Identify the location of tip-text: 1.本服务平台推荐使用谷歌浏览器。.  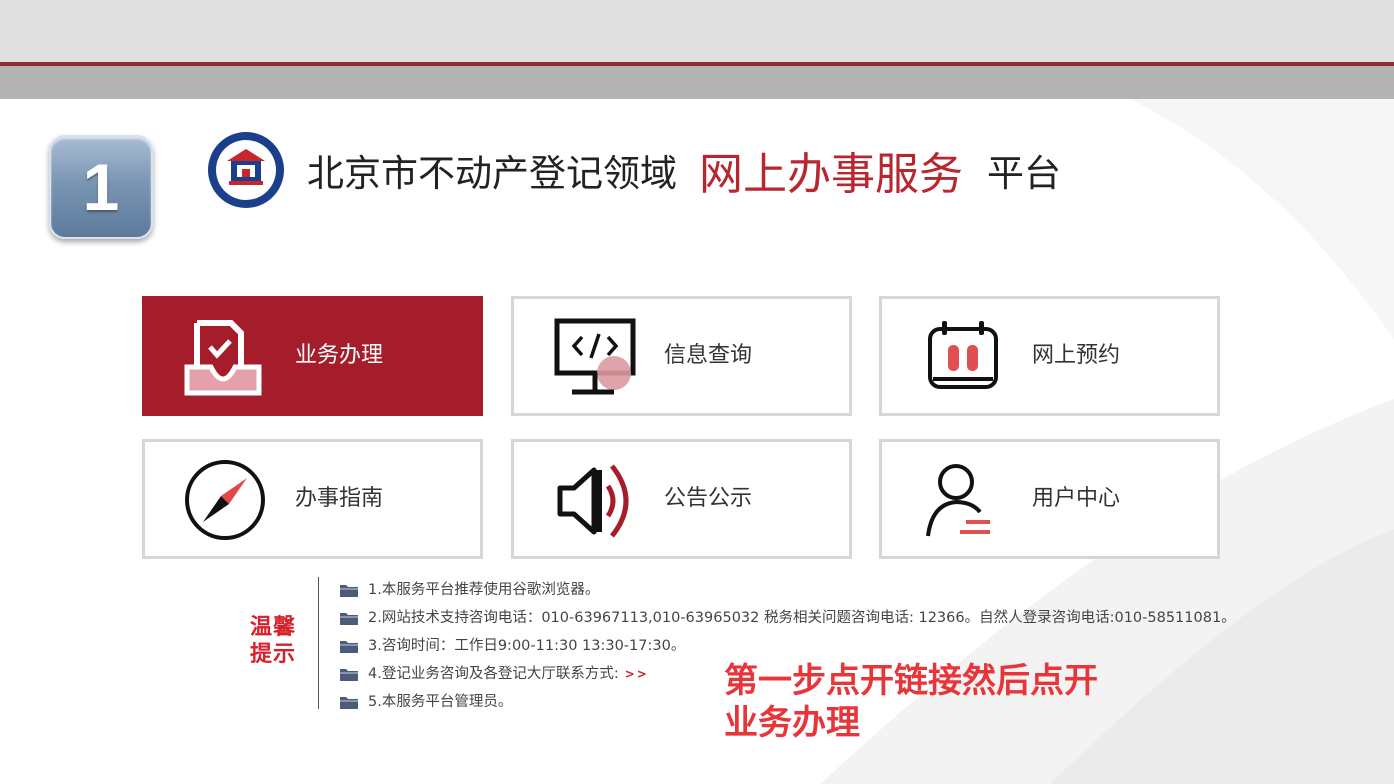
(484, 590).